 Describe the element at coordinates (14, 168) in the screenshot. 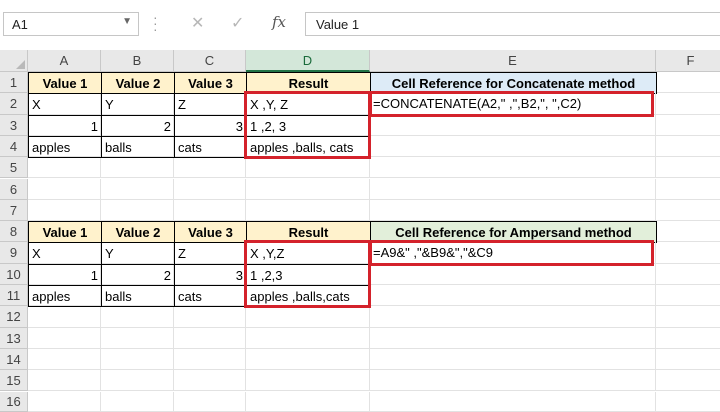

I see `row-header-5: 5` at that location.